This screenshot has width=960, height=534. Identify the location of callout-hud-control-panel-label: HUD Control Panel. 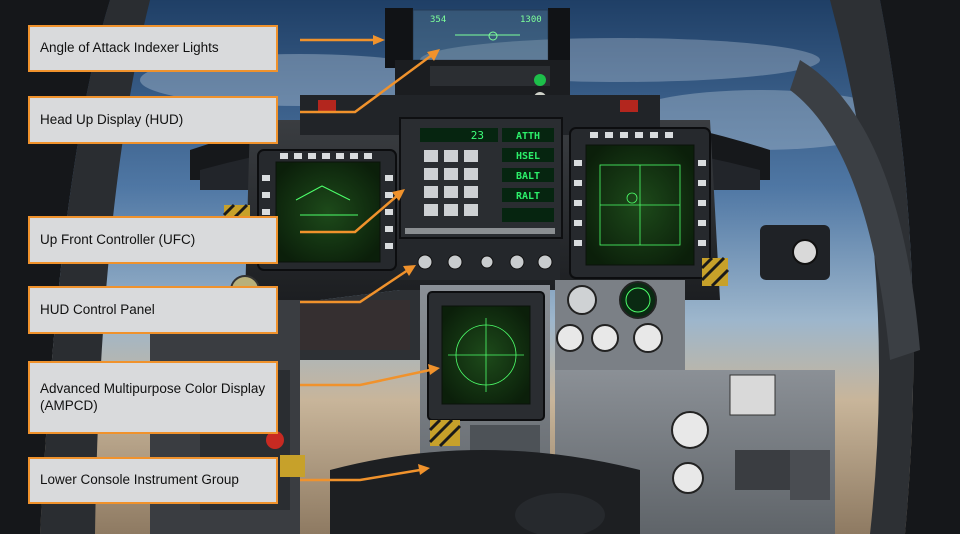
(97, 309).